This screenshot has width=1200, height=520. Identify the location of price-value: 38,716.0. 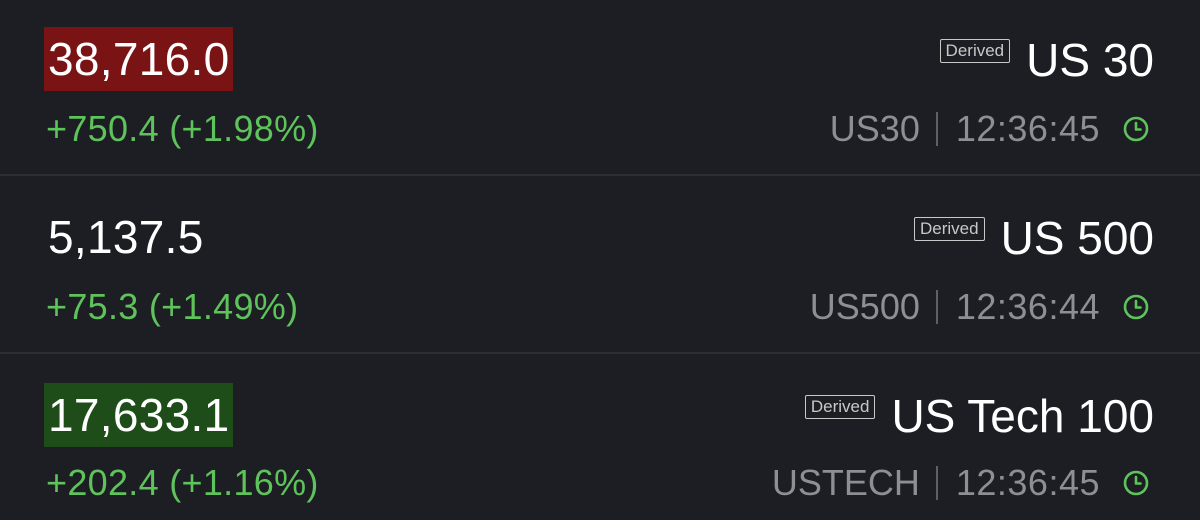
(139, 59).